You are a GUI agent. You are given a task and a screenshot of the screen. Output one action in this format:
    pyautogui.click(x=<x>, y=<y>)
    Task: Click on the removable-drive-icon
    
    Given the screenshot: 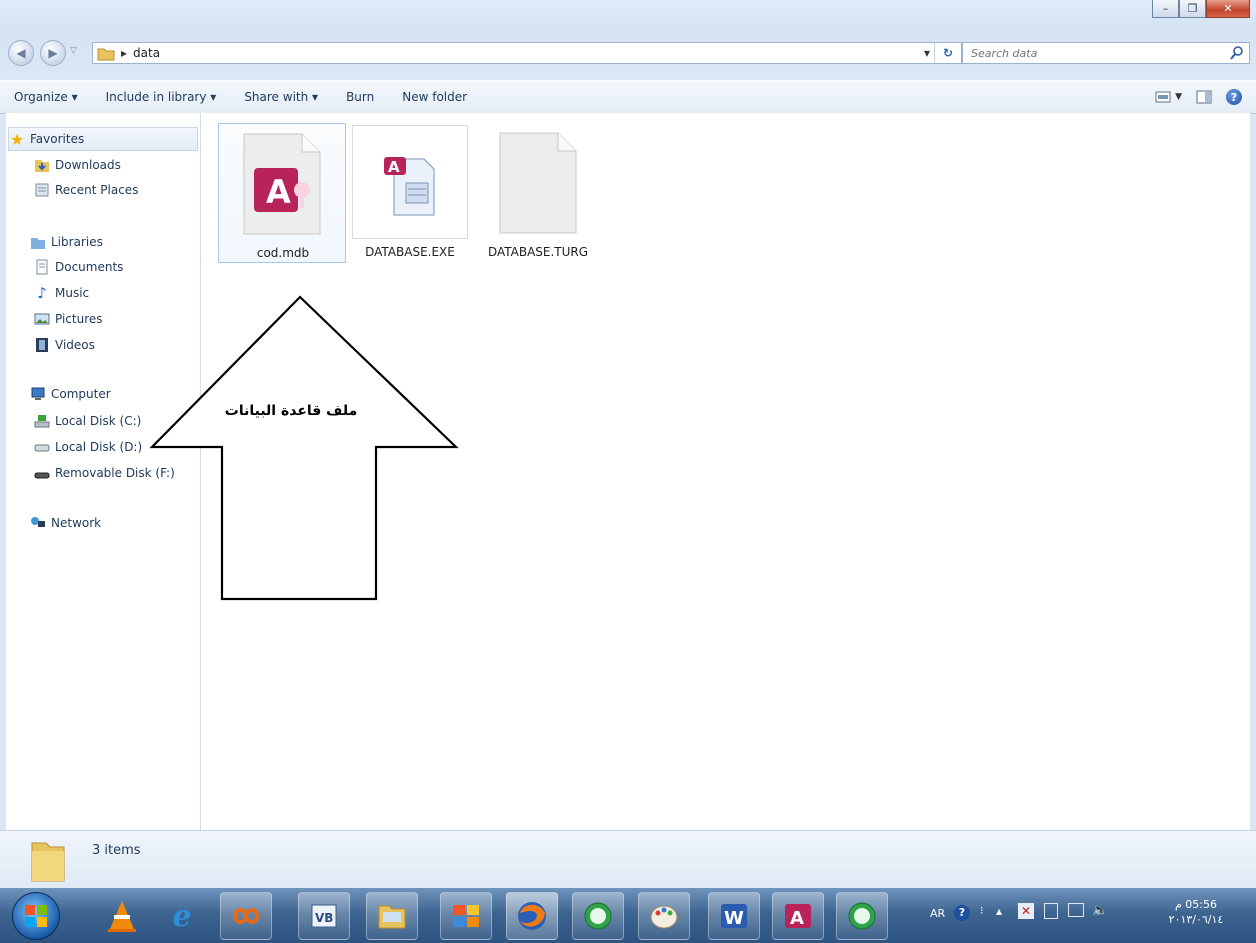 What is the action you would take?
    pyautogui.click(x=42, y=473)
    